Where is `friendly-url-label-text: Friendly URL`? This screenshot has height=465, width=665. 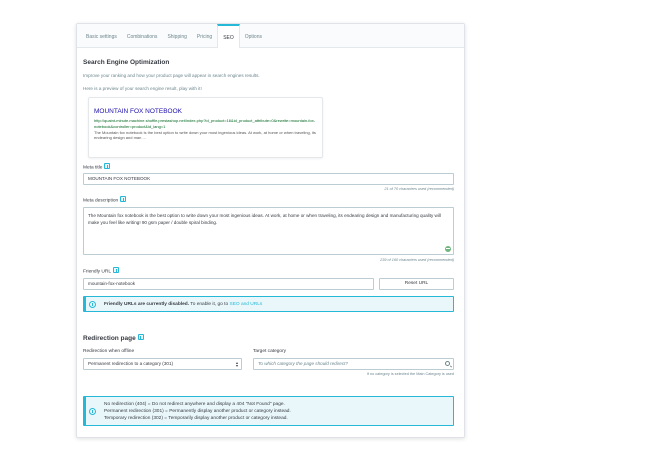
friendly-url-label-text: Friendly URL is located at coordinates (97, 272).